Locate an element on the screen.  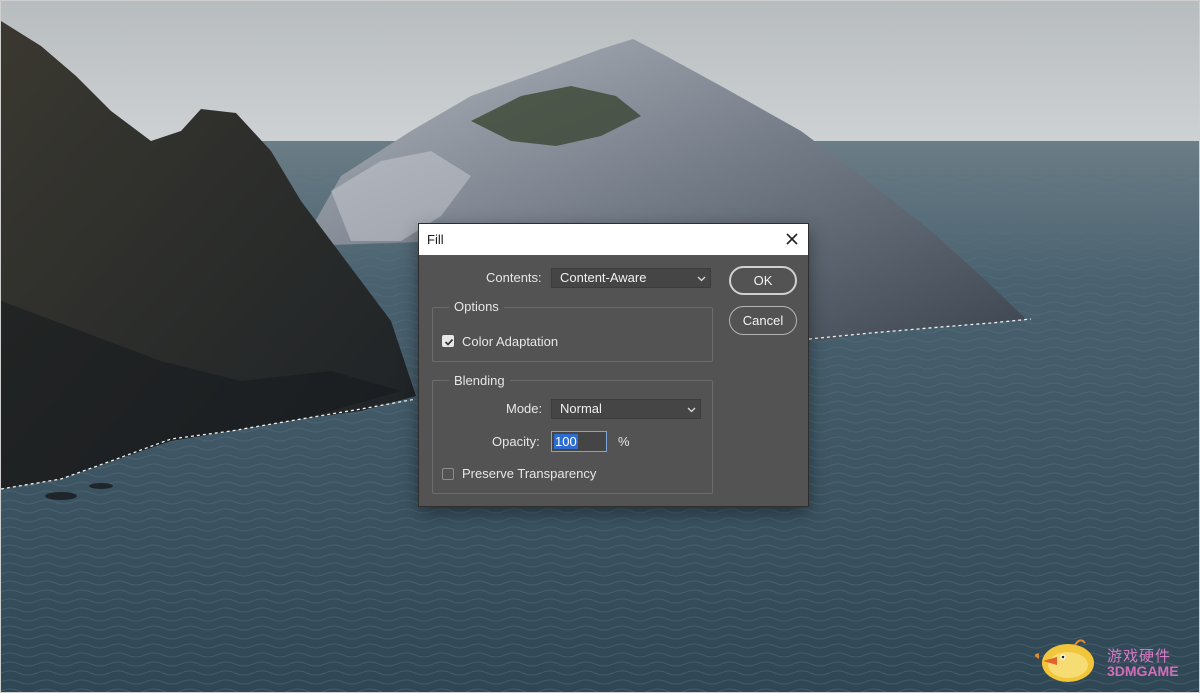
opacity-input: 100 is located at coordinates (579, 441).